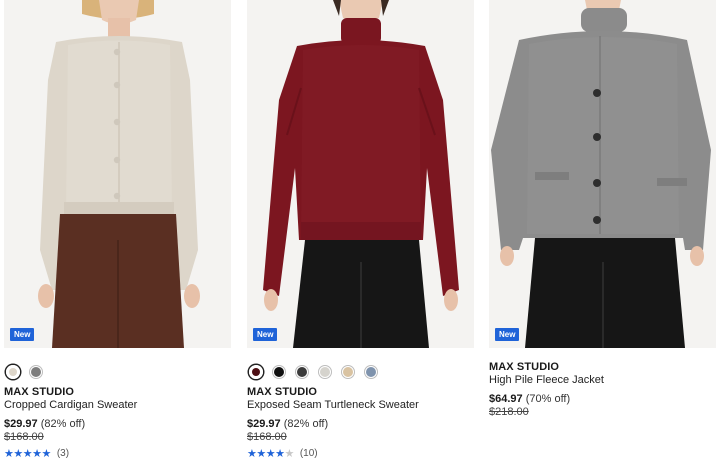 This screenshot has width=722, height=474. I want to click on product-rating: ★★★★★ (3), so click(117, 453).